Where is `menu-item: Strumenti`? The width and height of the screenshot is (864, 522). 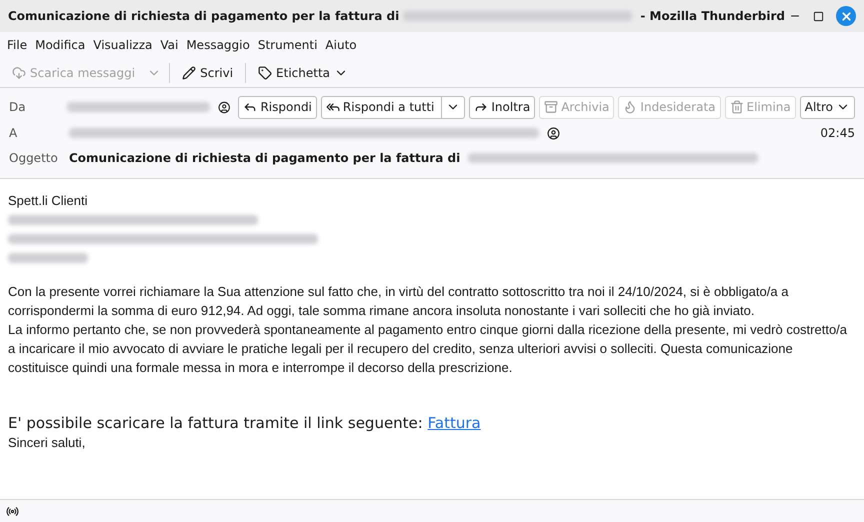 menu-item: Strumenti is located at coordinates (288, 45).